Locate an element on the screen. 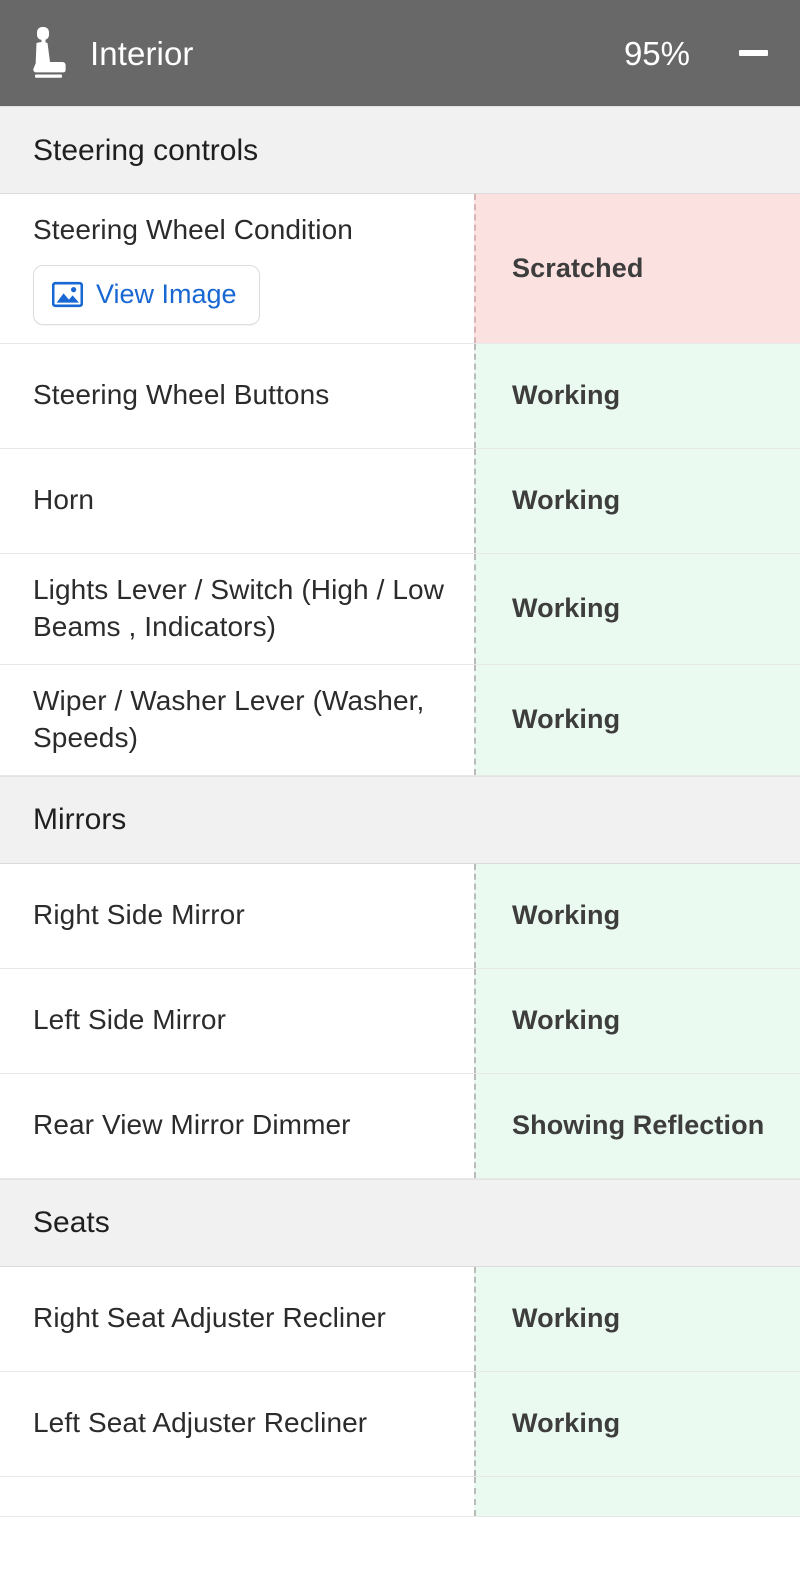 The width and height of the screenshot is (800, 1583). row-label-cell is located at coordinates (237, 1496).